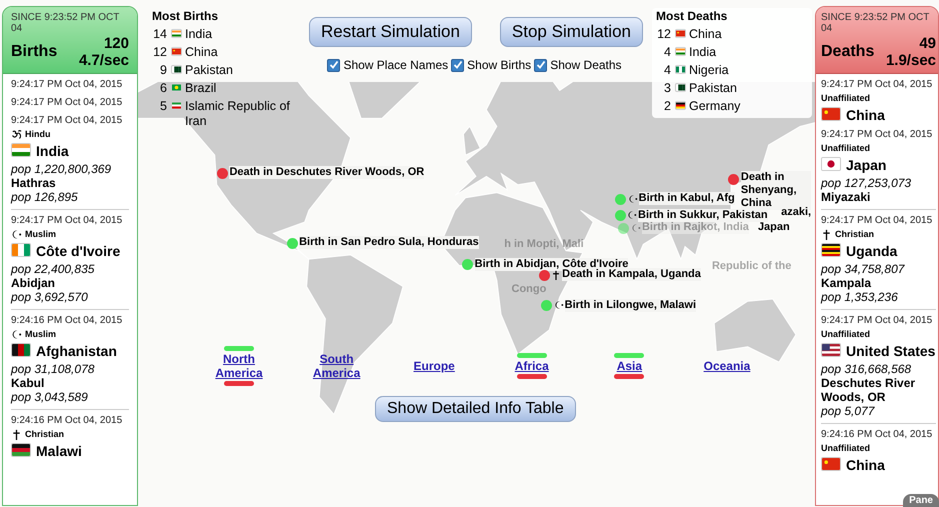  I want to click on marker-label: Birth in Sukkur, Pakistan, so click(703, 215).